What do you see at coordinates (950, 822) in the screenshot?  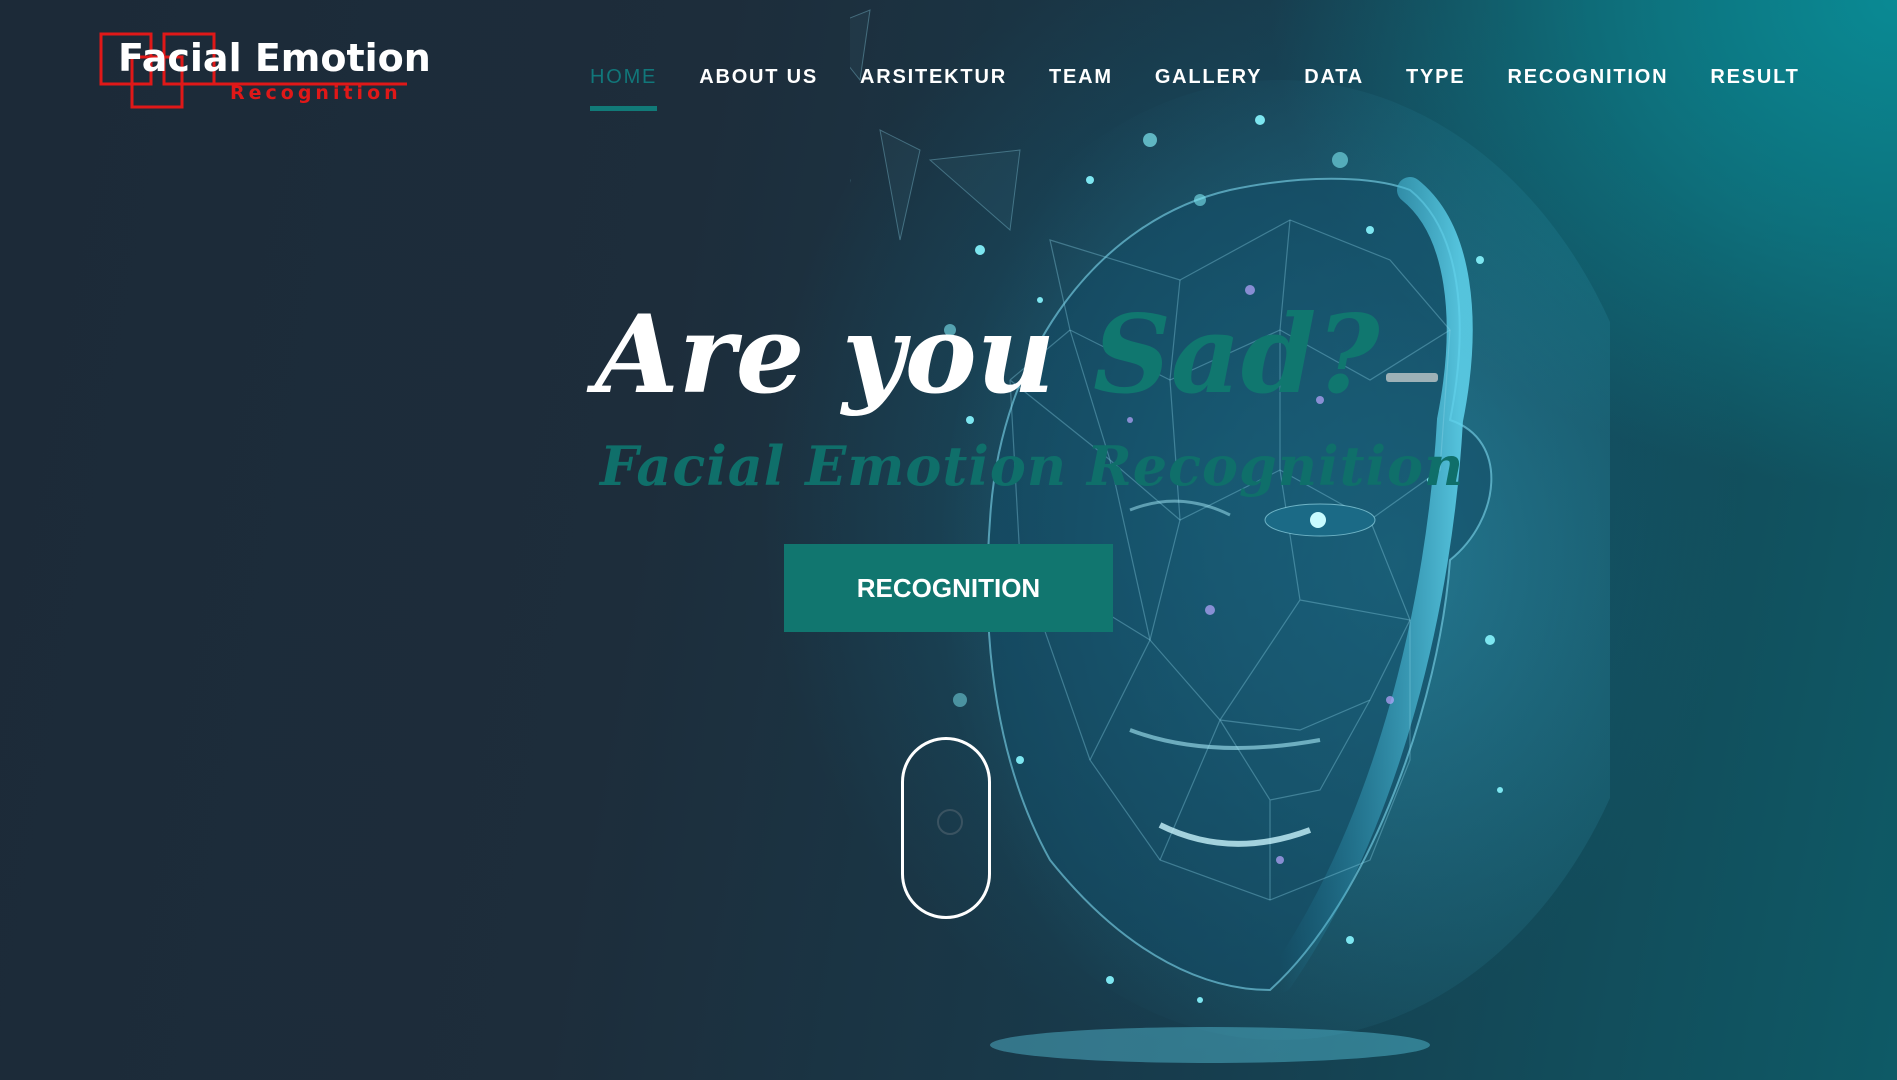 I see `scroll-wheel-dot` at bounding box center [950, 822].